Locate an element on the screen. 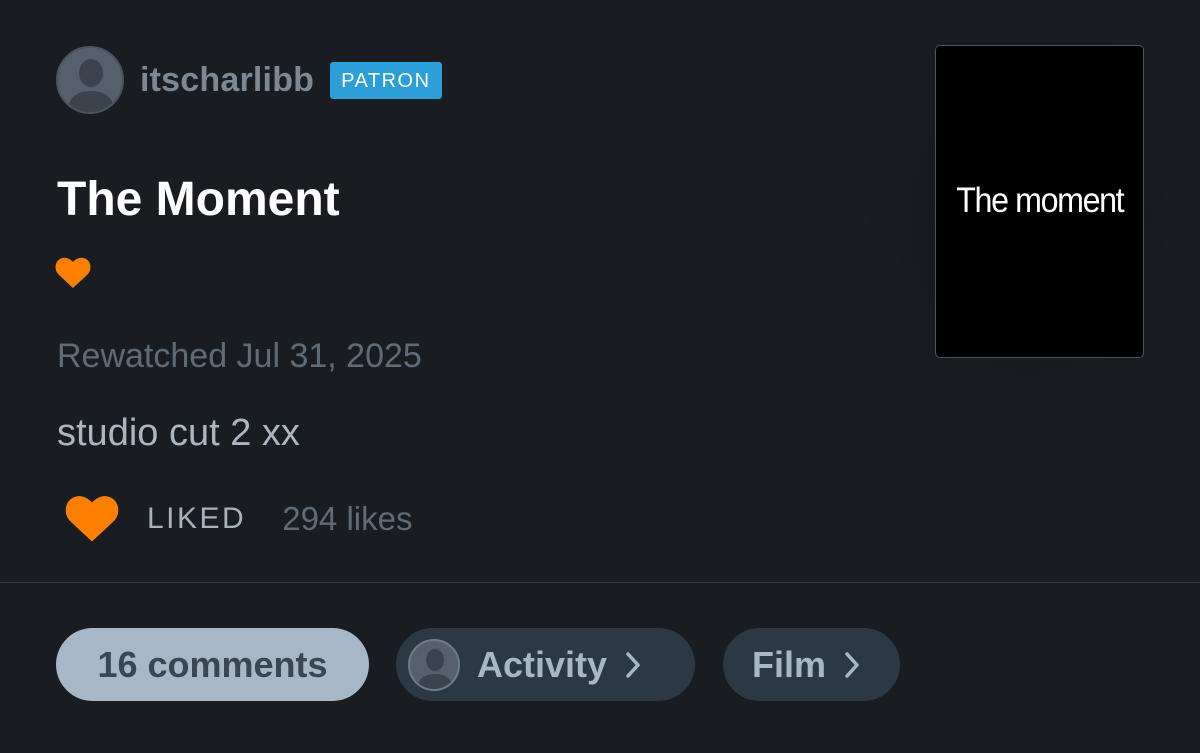 This screenshot has height=753, width=1200. like-row: LIKED 294 likes is located at coordinates (238, 519).